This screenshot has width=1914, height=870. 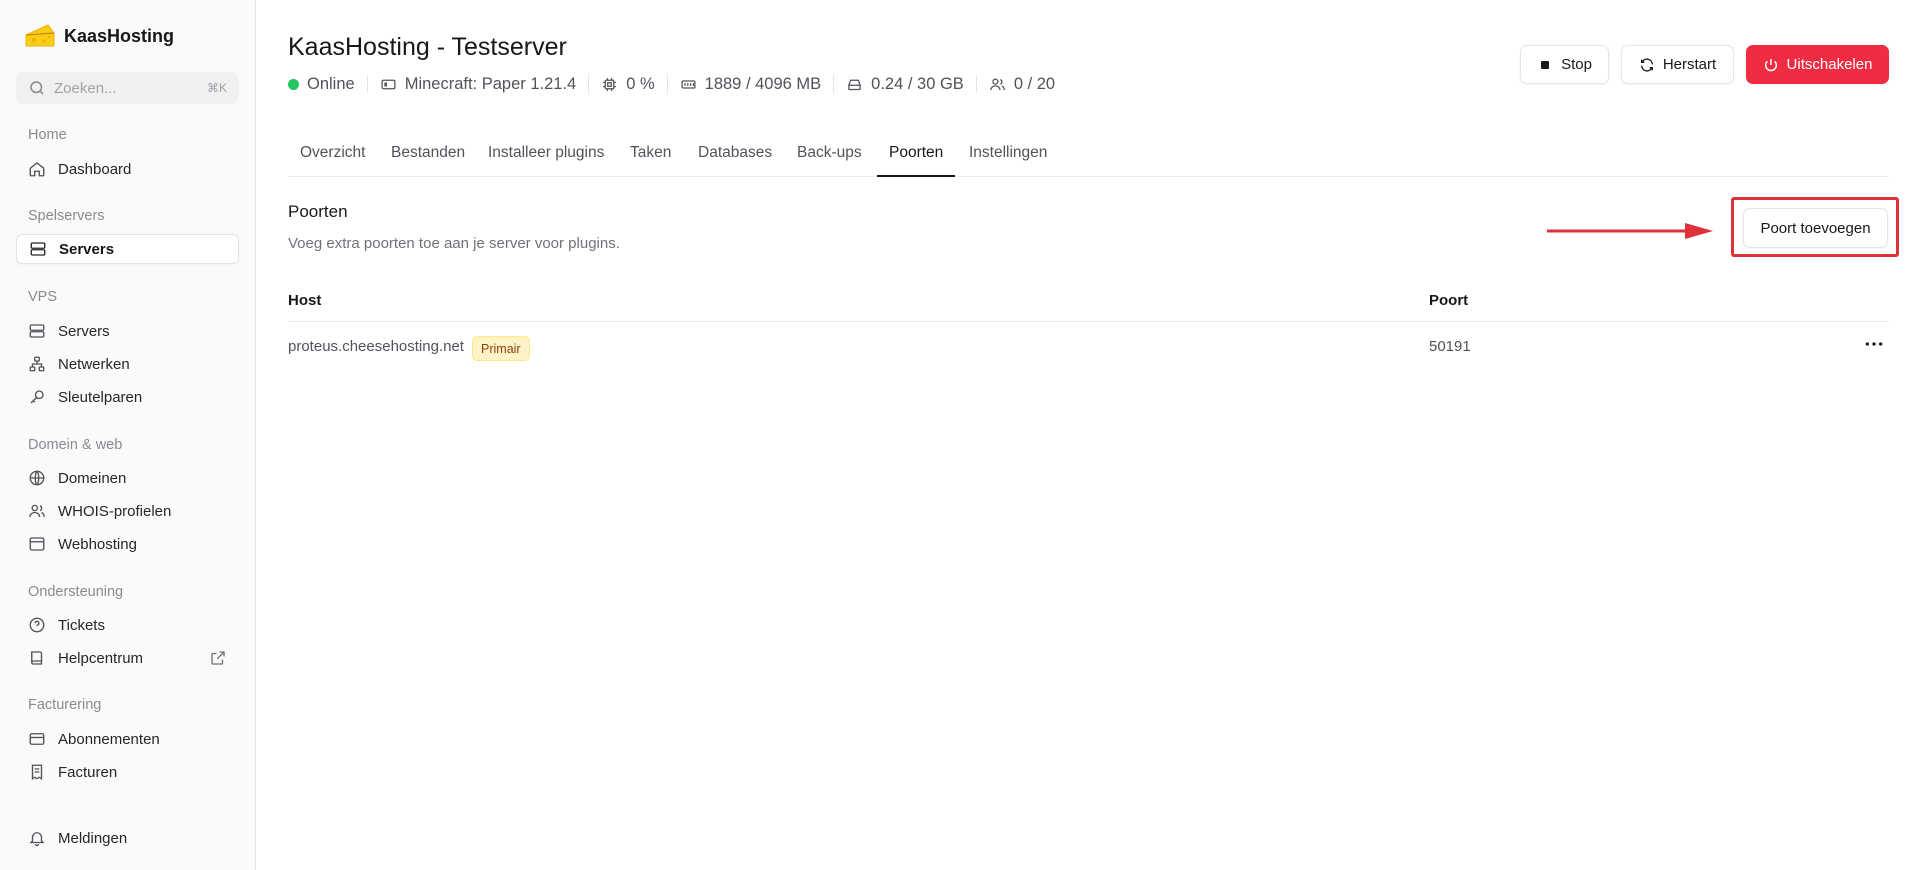 I want to click on stop-button: Stop, so click(x=1564, y=64).